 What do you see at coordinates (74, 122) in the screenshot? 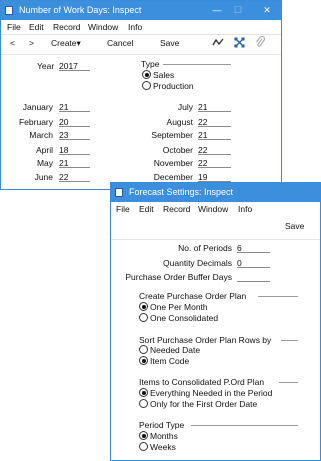
I see `month-field: 20` at bounding box center [74, 122].